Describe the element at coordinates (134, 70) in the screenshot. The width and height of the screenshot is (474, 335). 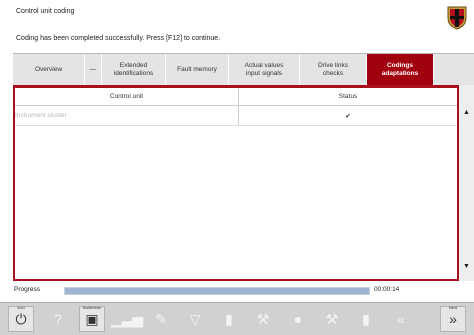
I see `tab-2: Extended identifications` at that location.